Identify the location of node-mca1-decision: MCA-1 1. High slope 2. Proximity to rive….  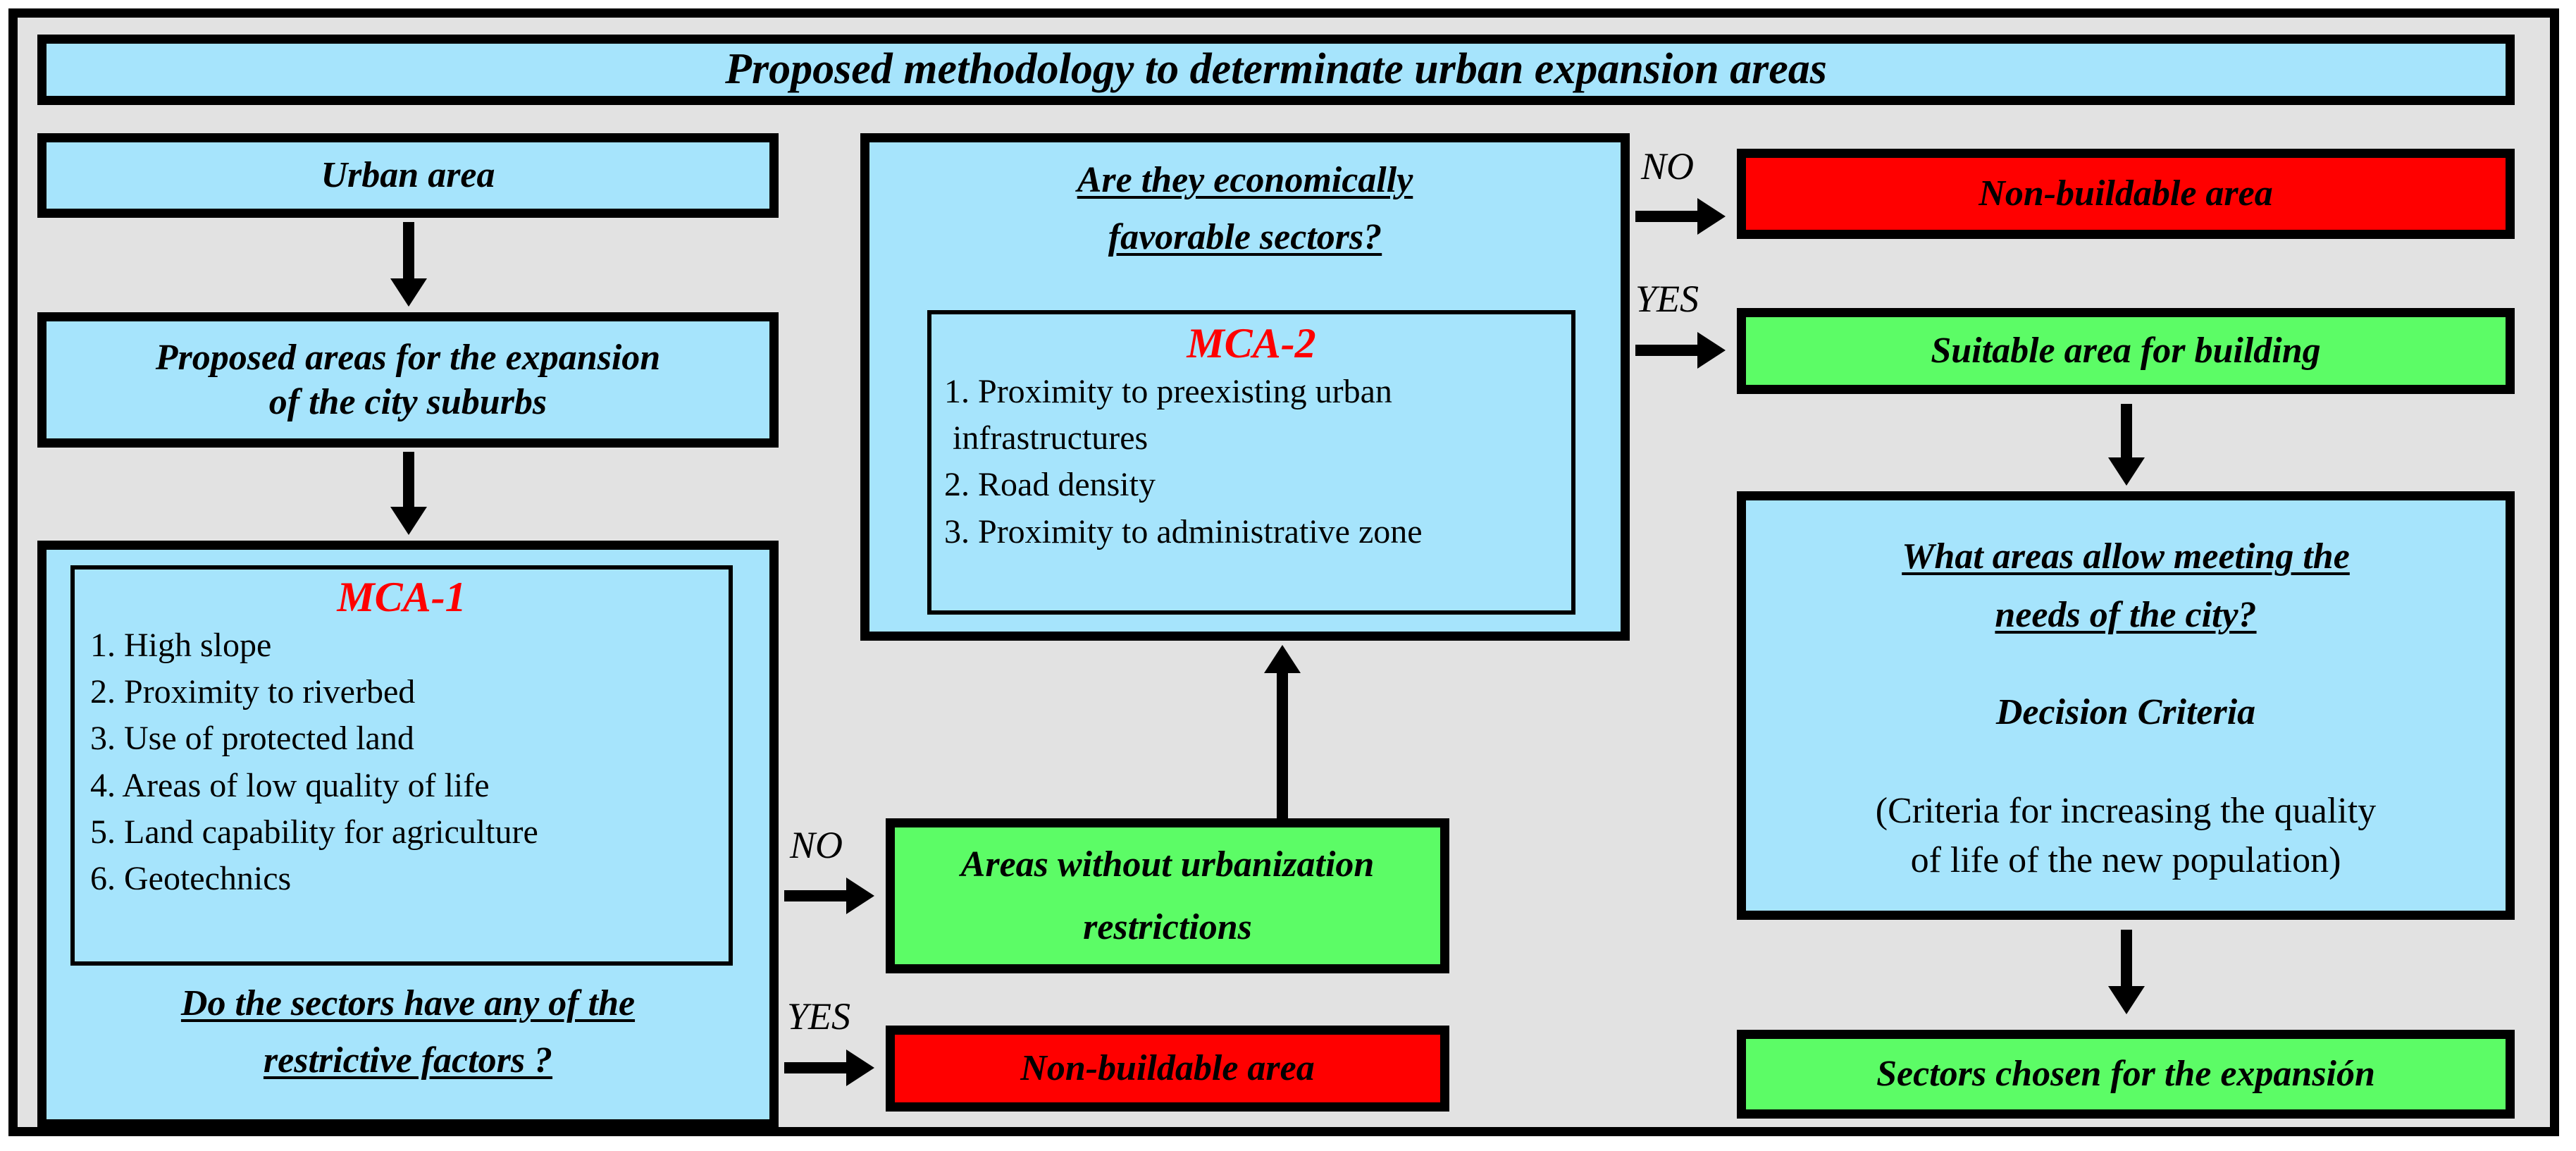
(408, 834).